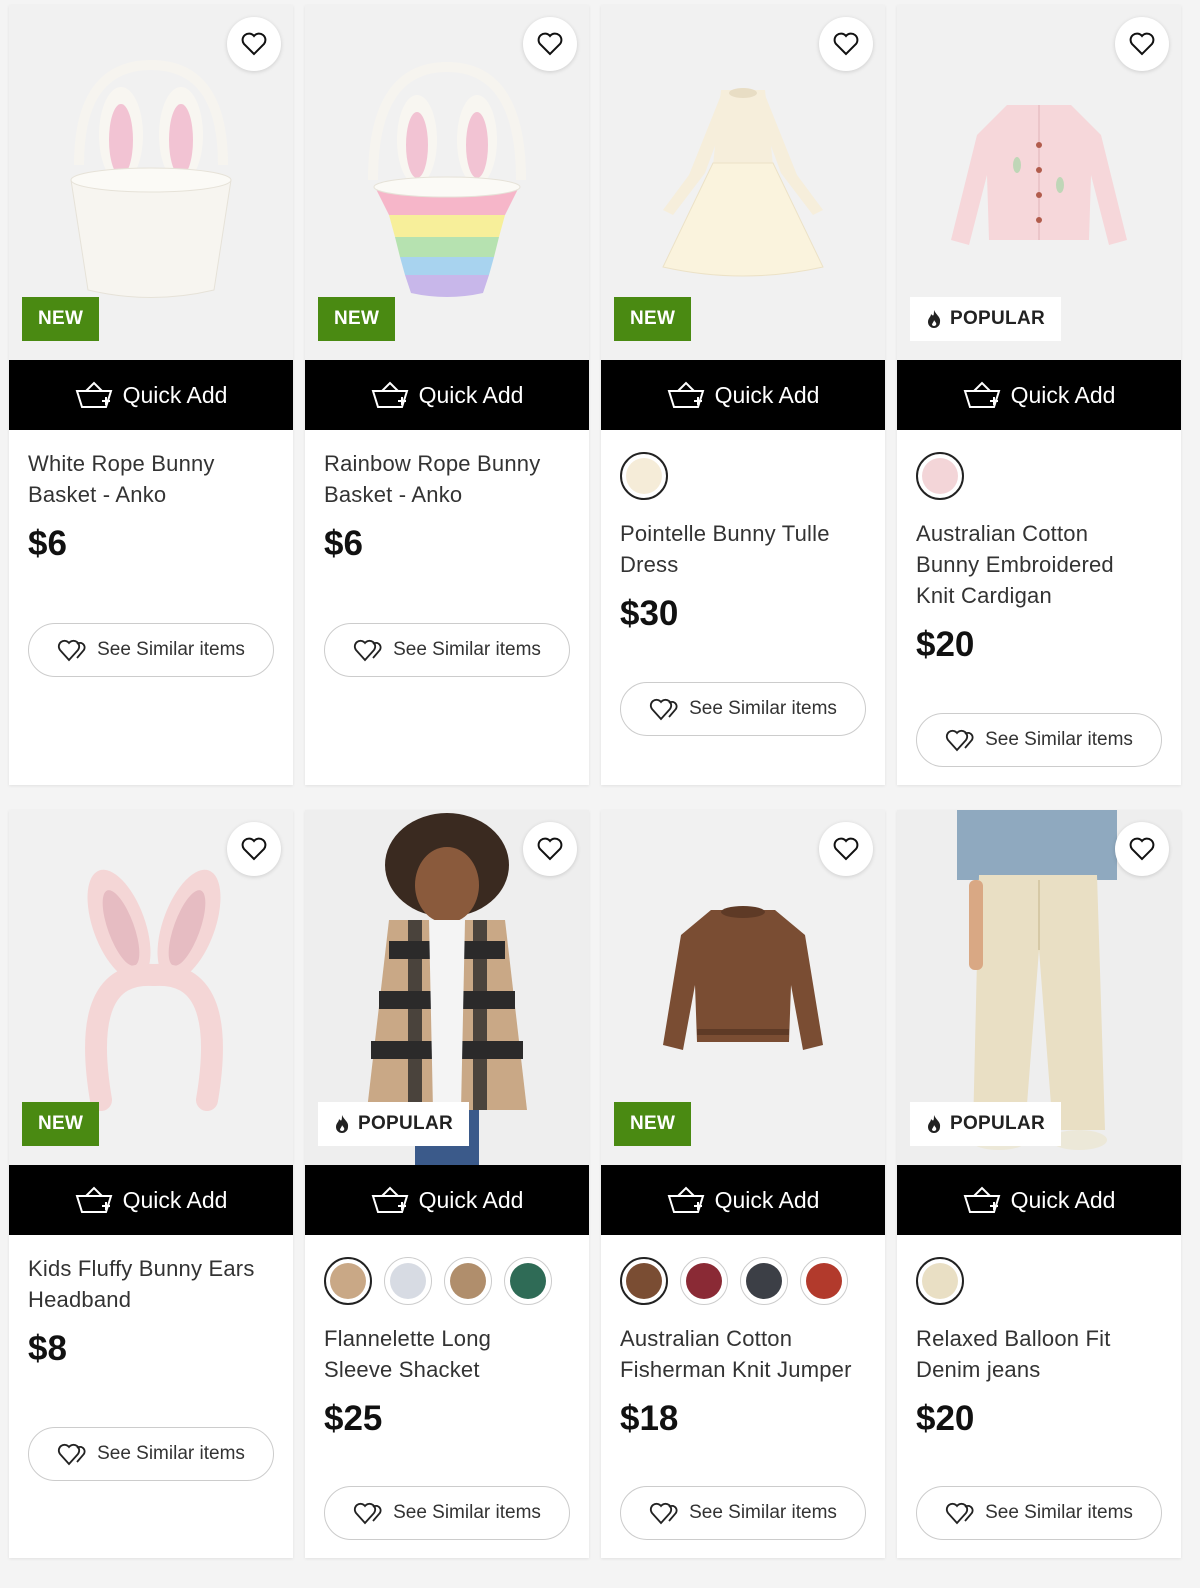 The height and width of the screenshot is (1588, 1200). Describe the element at coordinates (649, 1418) in the screenshot. I see `product-price: $18` at that location.